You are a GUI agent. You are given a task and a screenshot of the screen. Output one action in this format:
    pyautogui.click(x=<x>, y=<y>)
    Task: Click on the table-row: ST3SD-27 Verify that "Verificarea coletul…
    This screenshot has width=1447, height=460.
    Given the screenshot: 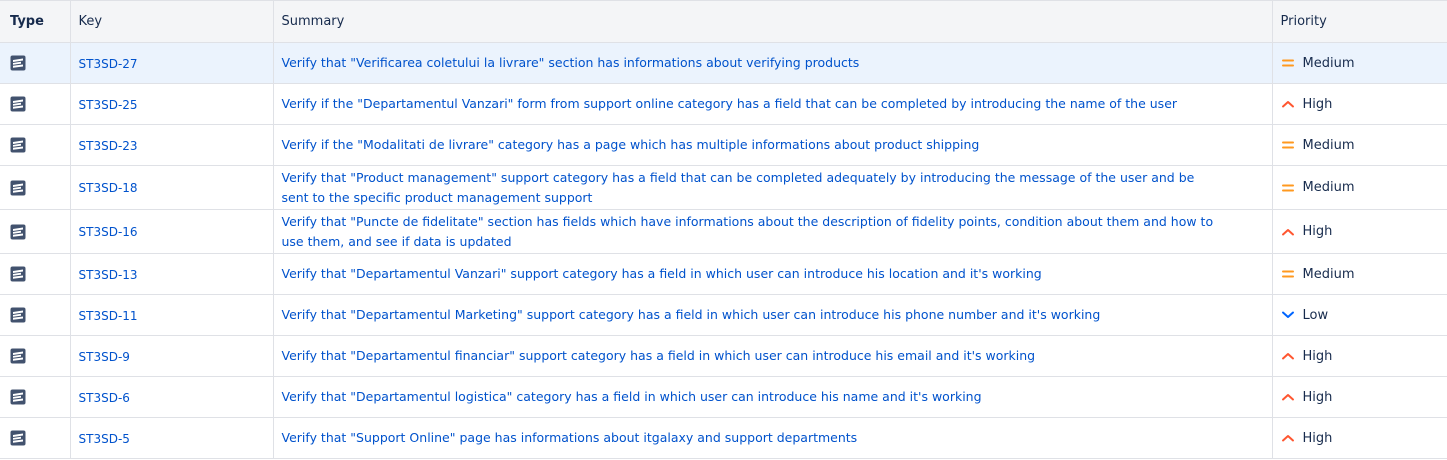 What is the action you would take?
    pyautogui.click(x=723, y=63)
    